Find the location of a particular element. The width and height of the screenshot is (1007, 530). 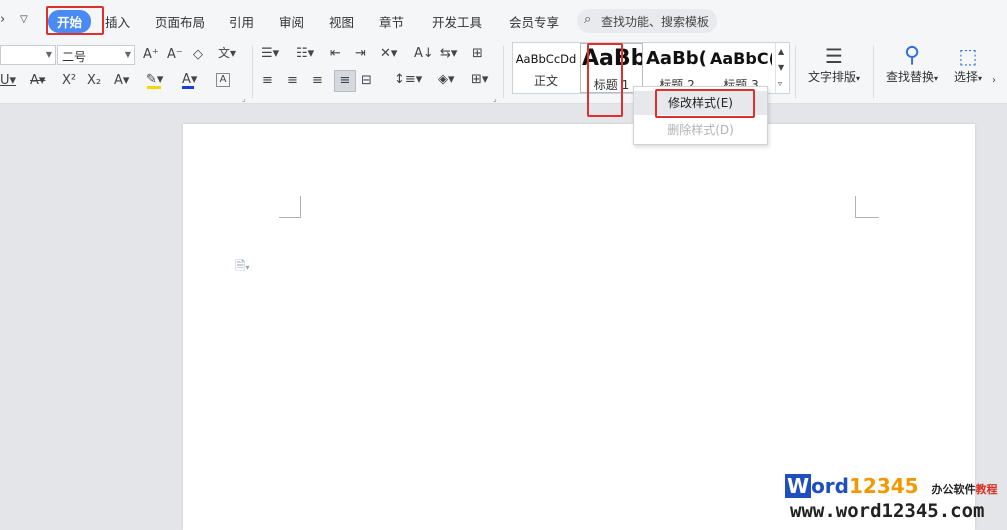

sort-icon: ⇆▾ is located at coordinates (448, 54).